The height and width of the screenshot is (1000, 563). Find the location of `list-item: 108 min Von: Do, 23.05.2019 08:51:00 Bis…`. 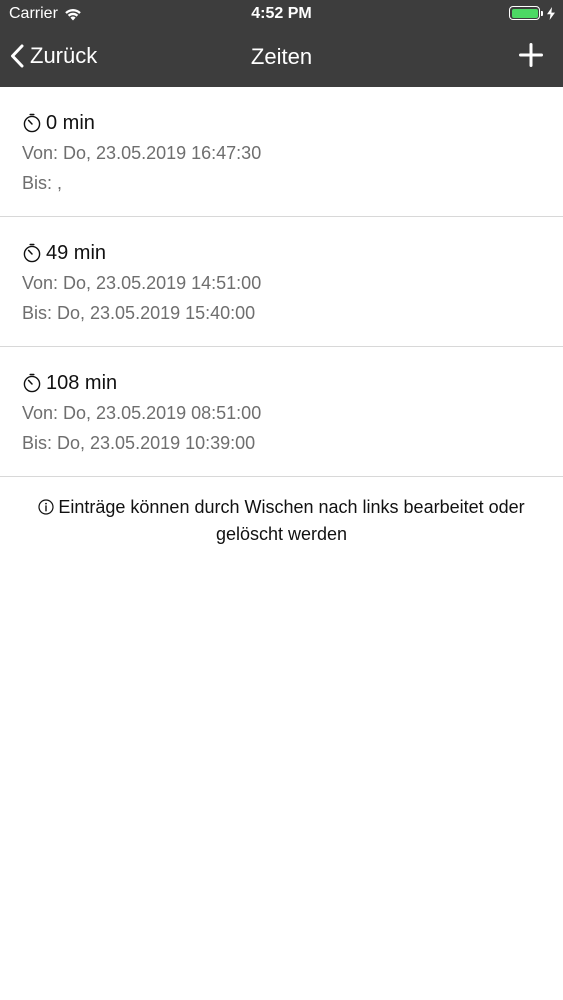

list-item: 108 min Von: Do, 23.05.2019 08:51:00 Bis… is located at coordinates (281, 412).